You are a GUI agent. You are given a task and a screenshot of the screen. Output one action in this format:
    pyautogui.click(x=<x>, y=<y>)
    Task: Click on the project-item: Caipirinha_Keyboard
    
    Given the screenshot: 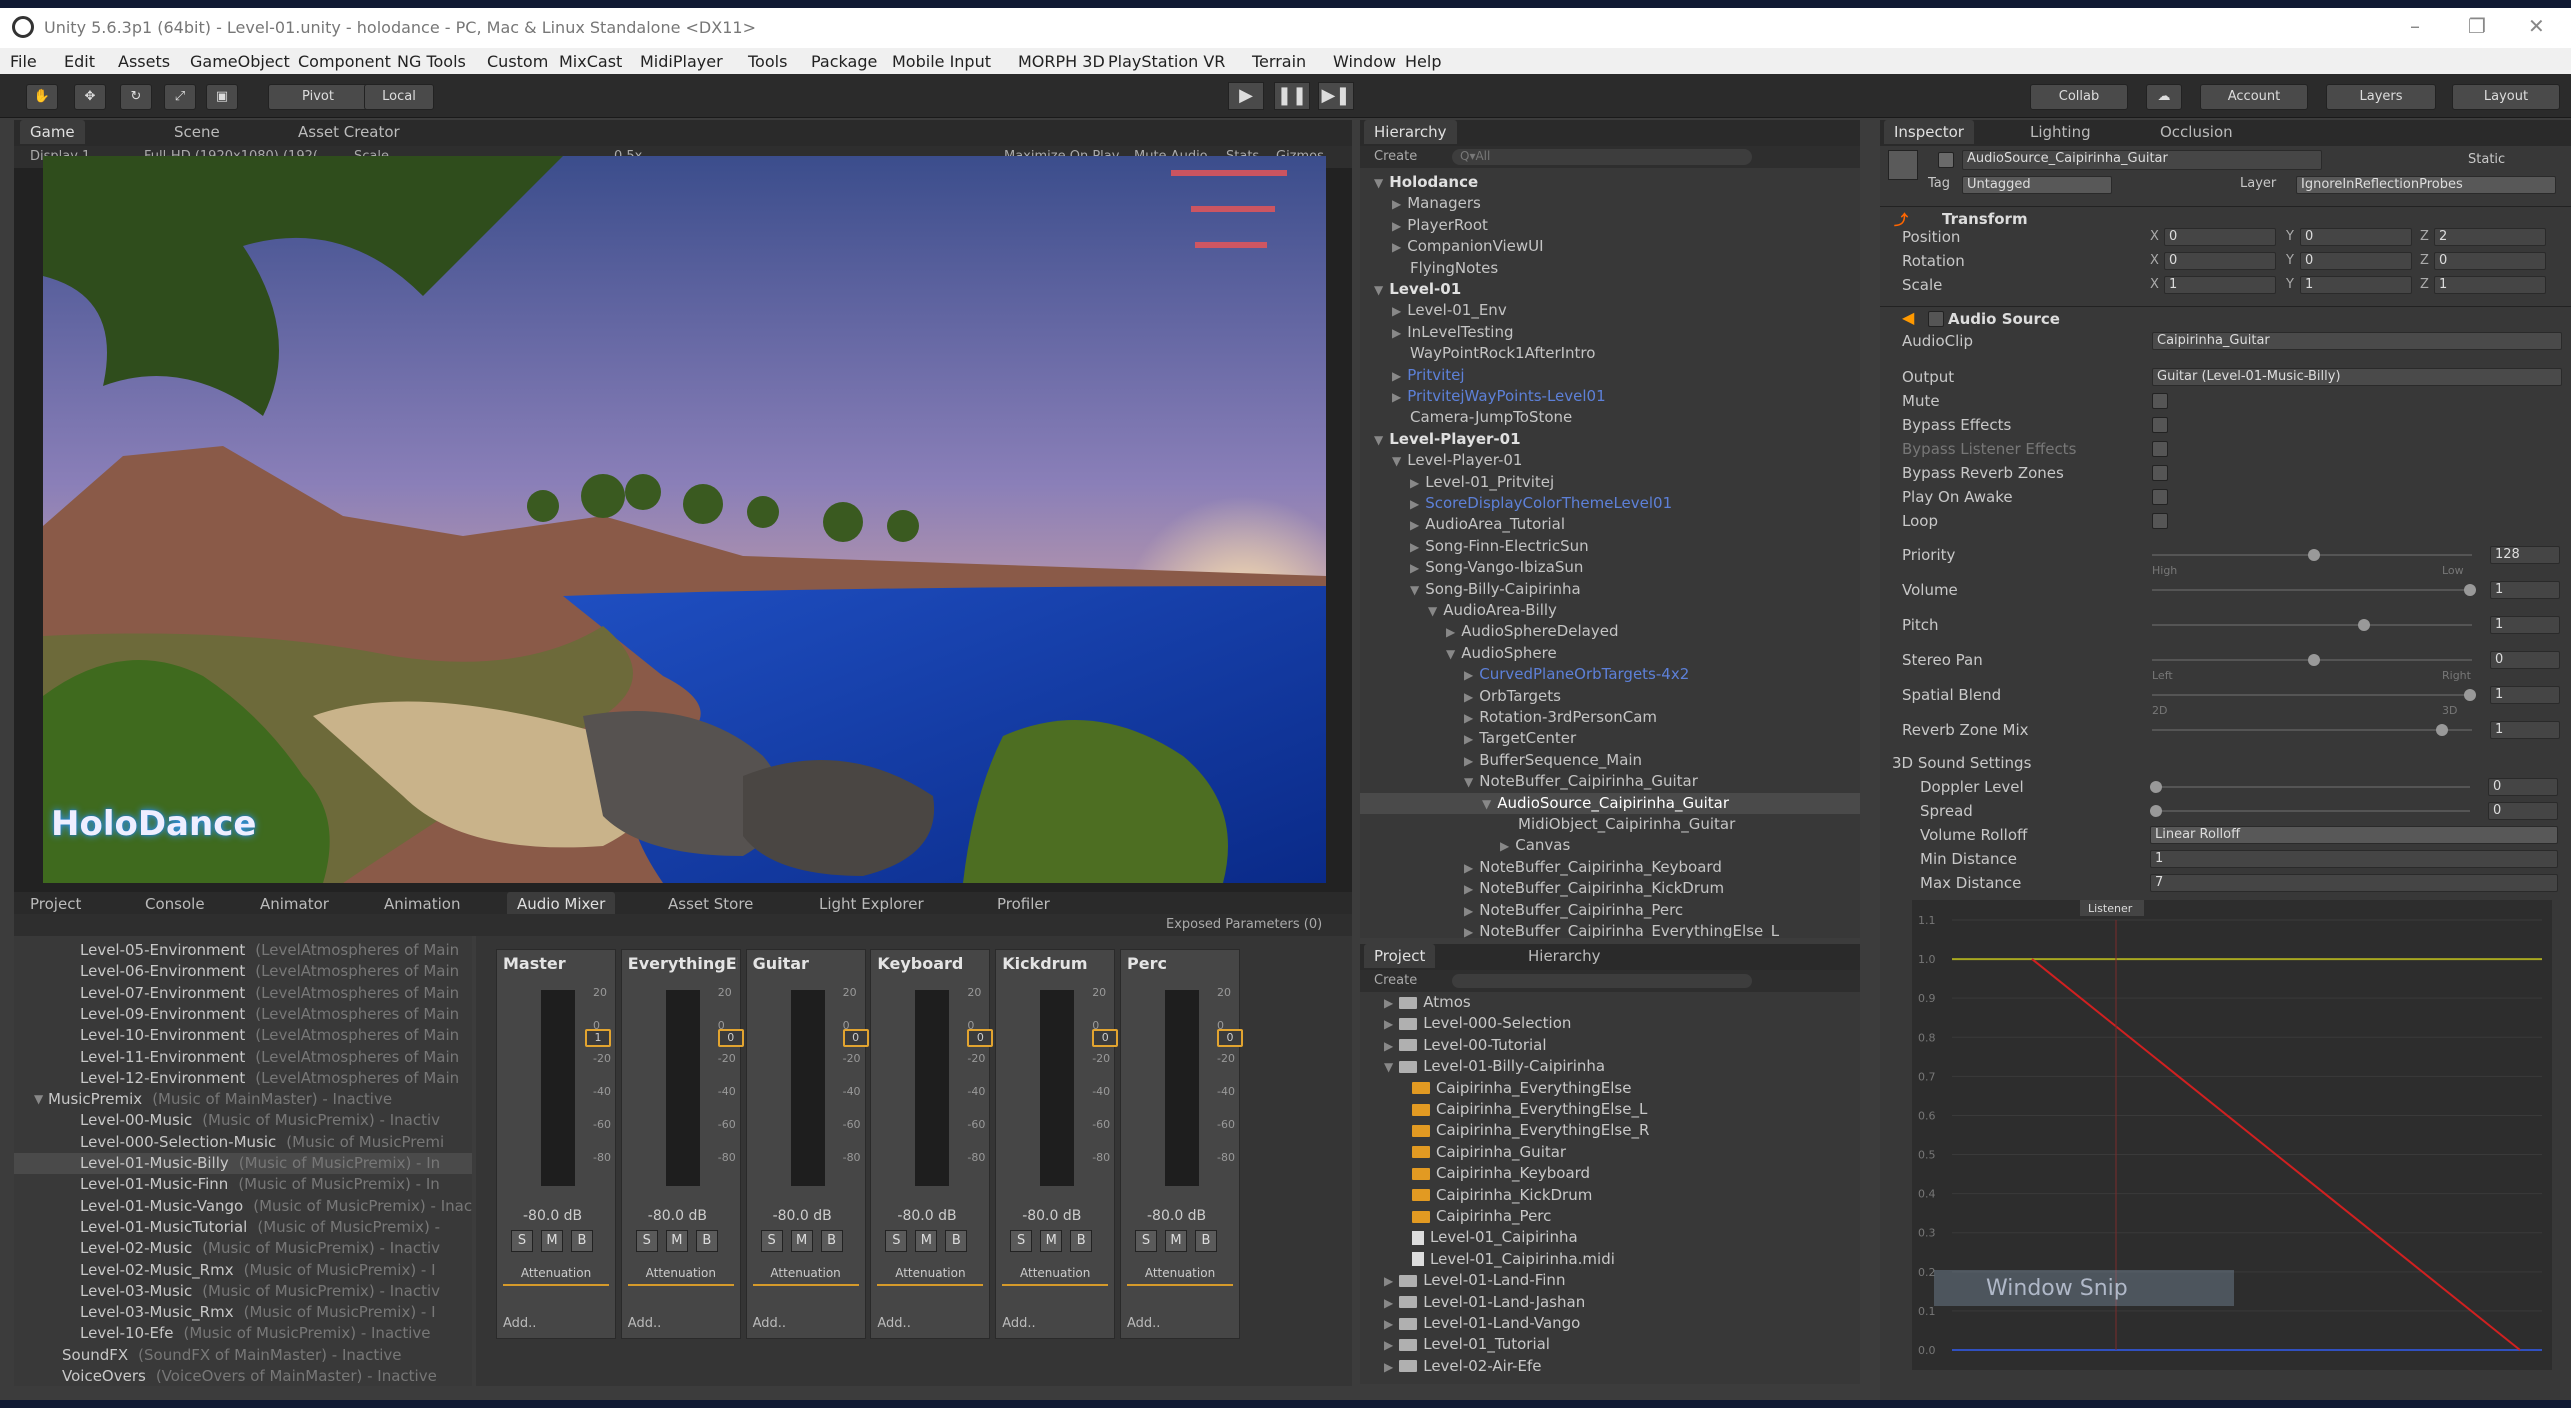 What is the action you would take?
    pyautogui.click(x=1475, y=1173)
    